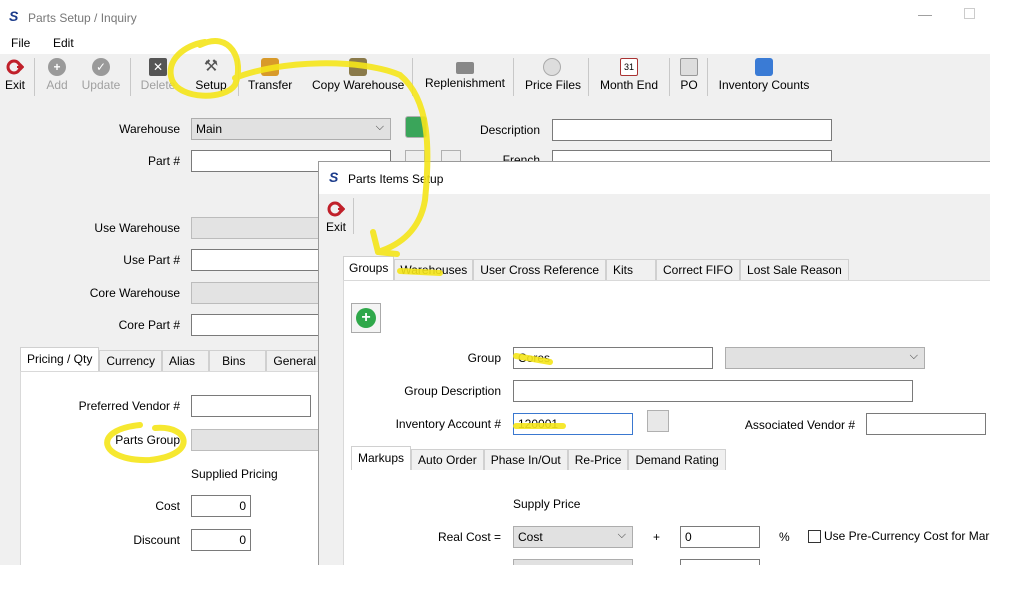 This screenshot has height=592, width=1014. What do you see at coordinates (129, 406) in the screenshot?
I see `preferred-vendor-label: Preferred Vendor #` at bounding box center [129, 406].